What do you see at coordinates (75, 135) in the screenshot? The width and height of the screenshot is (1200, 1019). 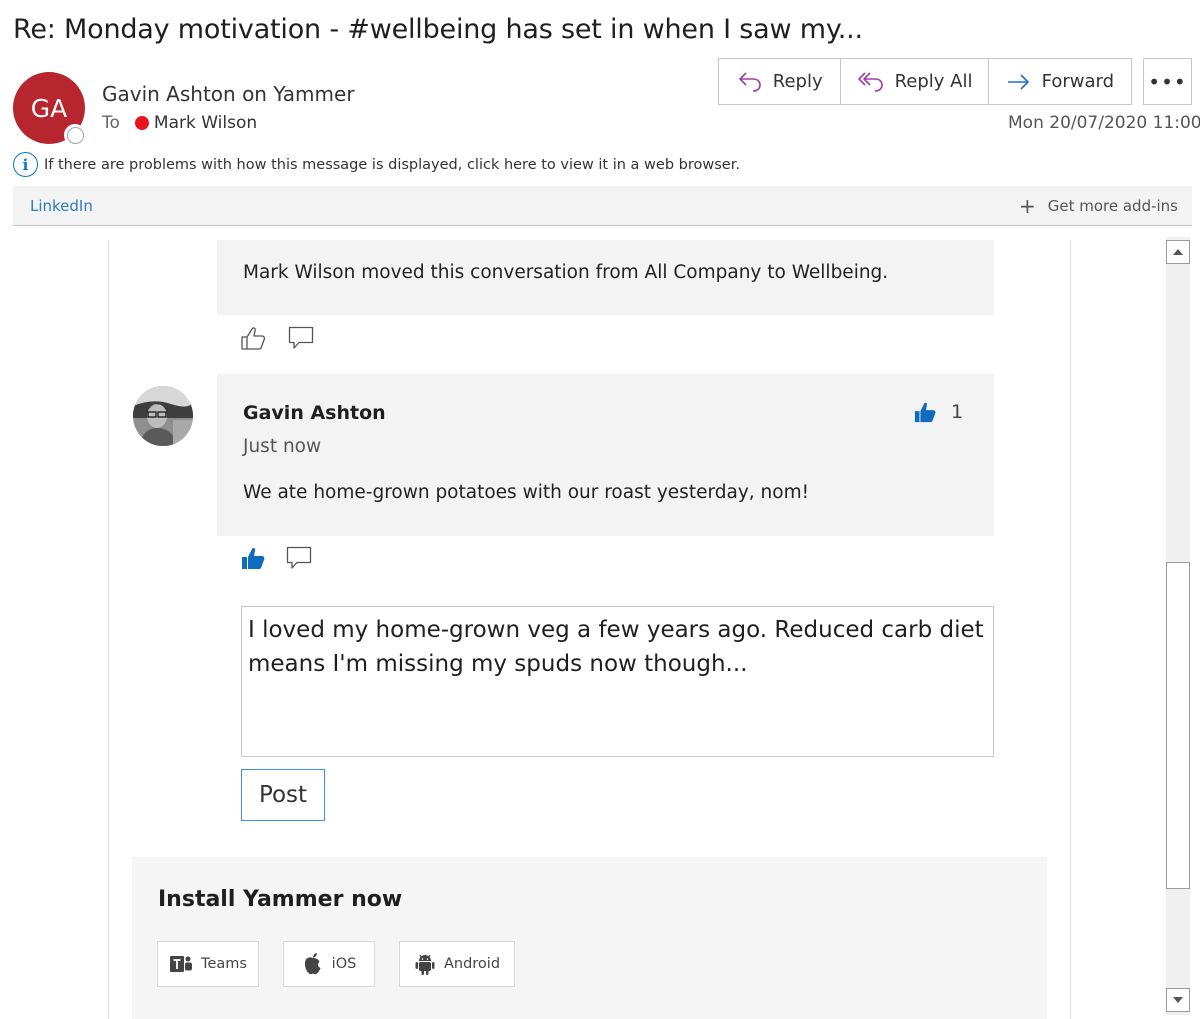 I see `presence-status-icon` at bounding box center [75, 135].